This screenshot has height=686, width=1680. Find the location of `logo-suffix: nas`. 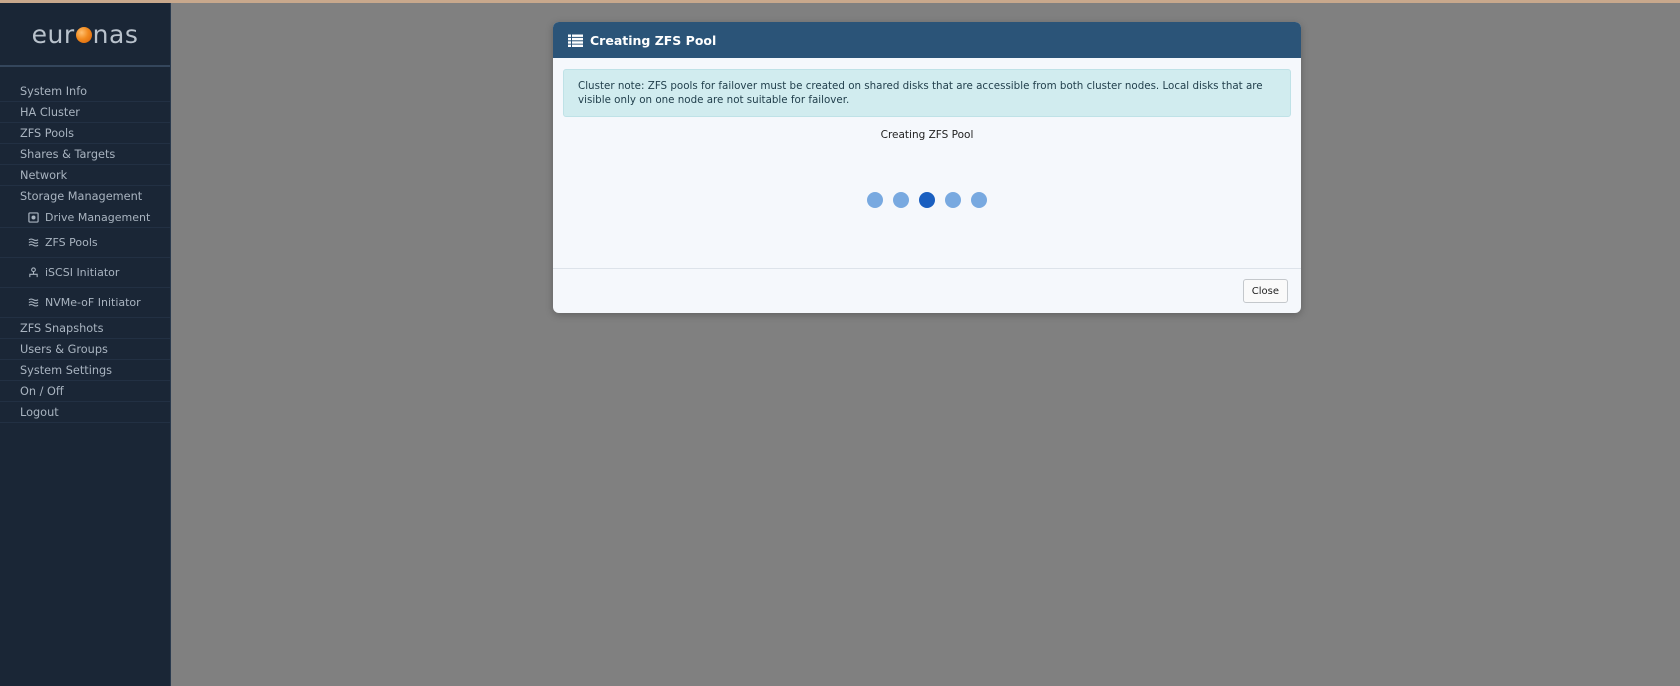

logo-suffix: nas is located at coordinates (115, 34).